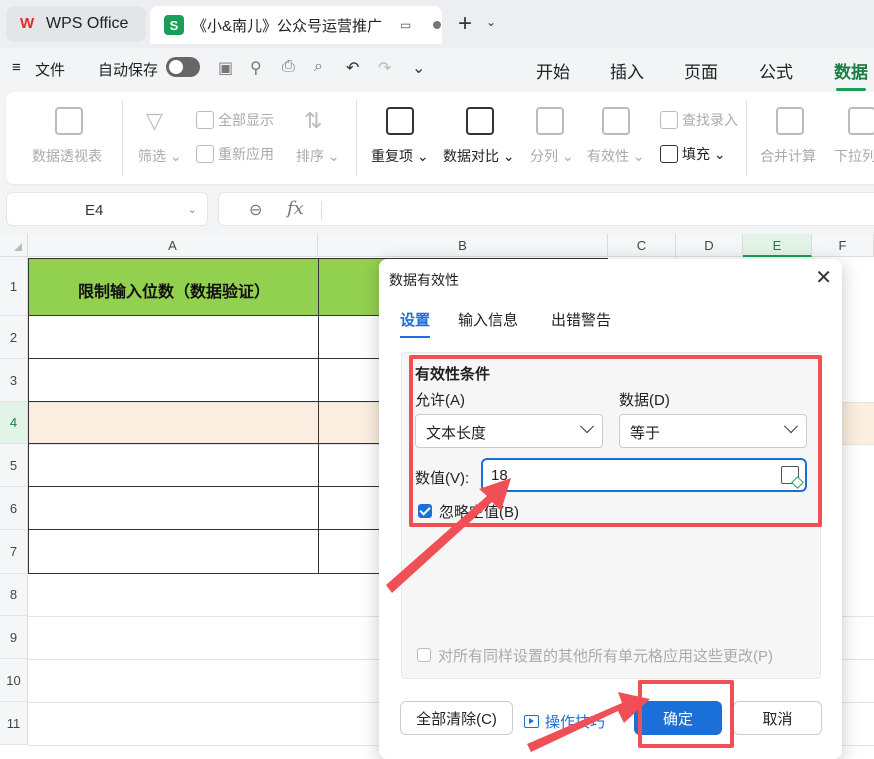  What do you see at coordinates (575, 722) in the screenshot?
I see `tips-label: 操作技巧` at bounding box center [575, 722].